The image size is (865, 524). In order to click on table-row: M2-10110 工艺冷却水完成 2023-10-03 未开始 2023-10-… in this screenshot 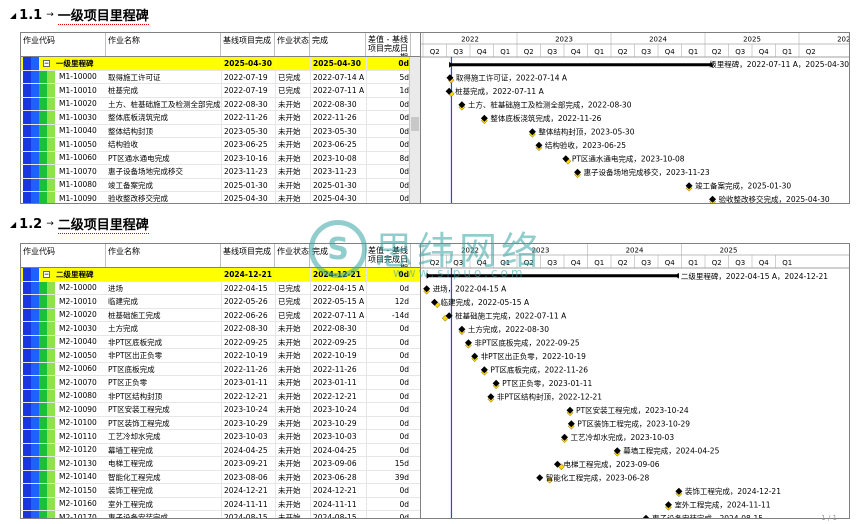, I will do `click(220, 437)`.